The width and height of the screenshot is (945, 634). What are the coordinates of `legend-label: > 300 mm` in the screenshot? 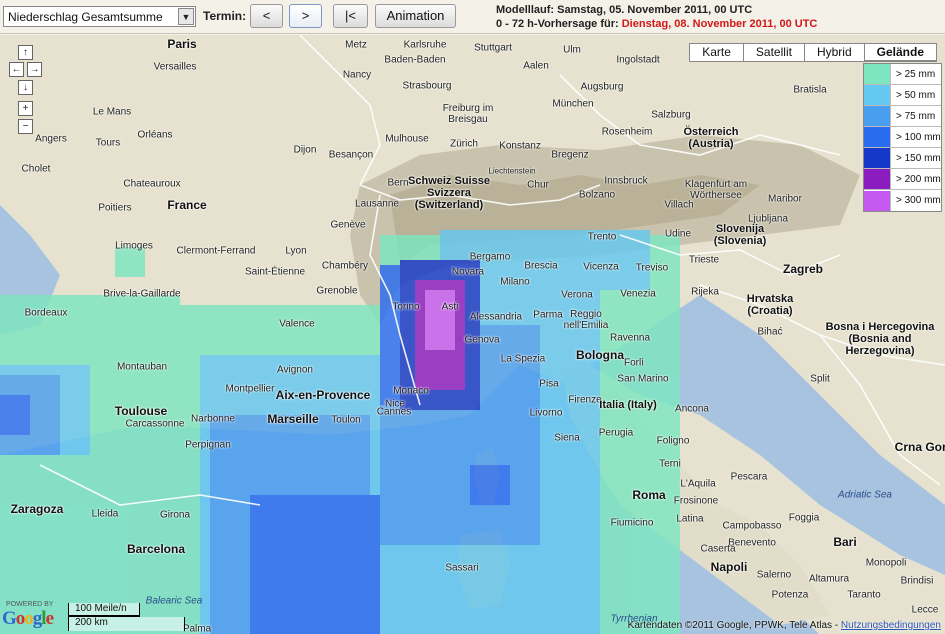 It's located at (918, 200).